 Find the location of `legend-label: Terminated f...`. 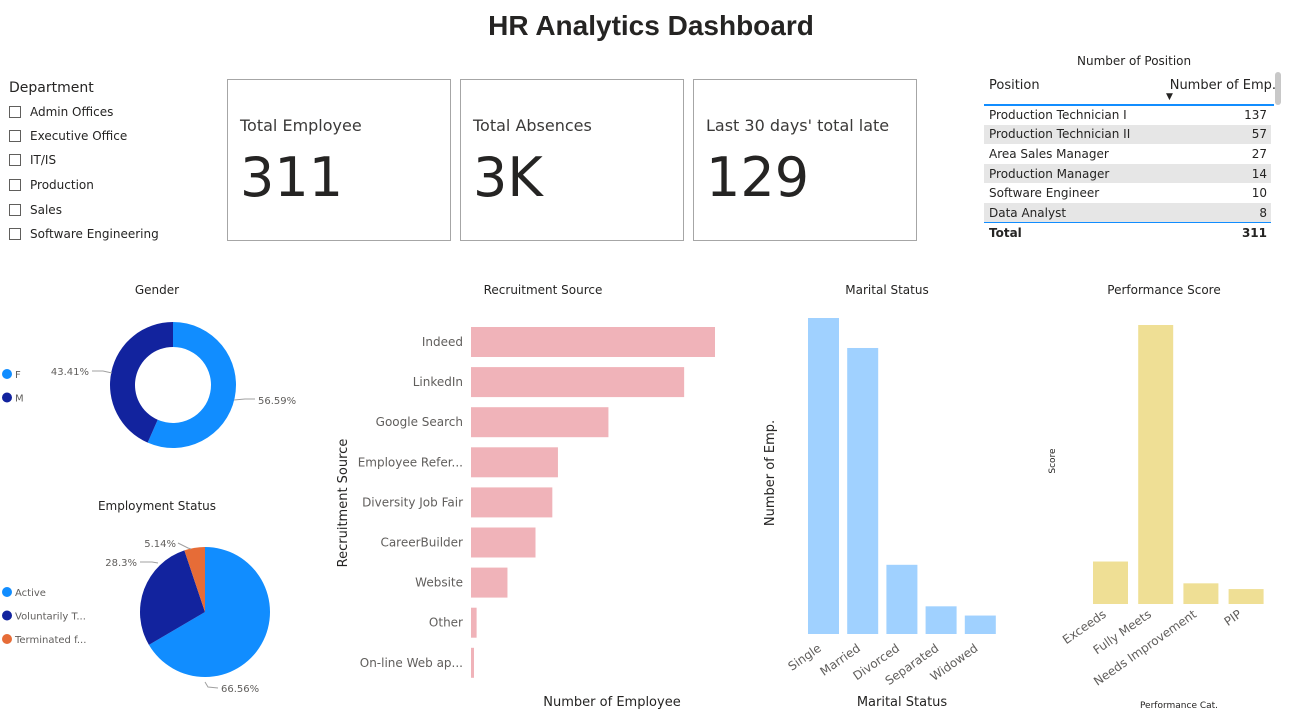

legend-label: Terminated f... is located at coordinates (50, 640).